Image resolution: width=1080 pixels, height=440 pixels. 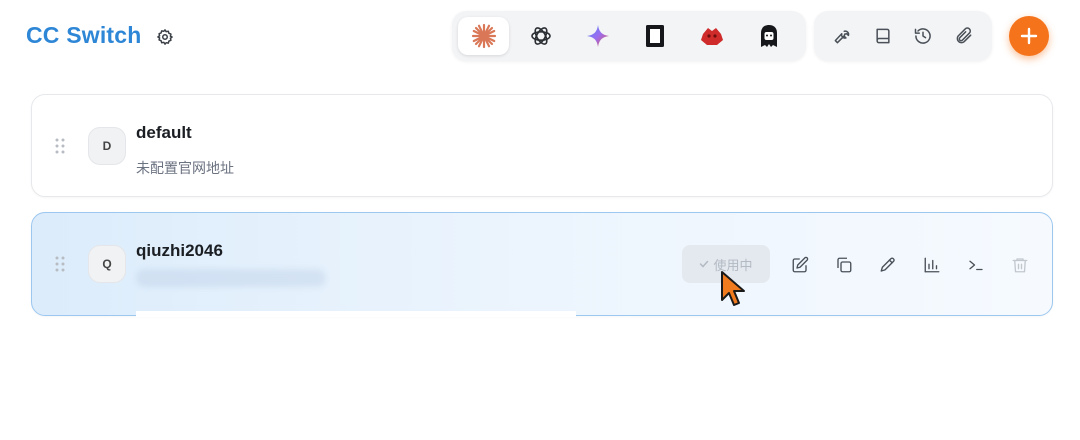 I want to click on wrench-icon, so click(x=842, y=37).